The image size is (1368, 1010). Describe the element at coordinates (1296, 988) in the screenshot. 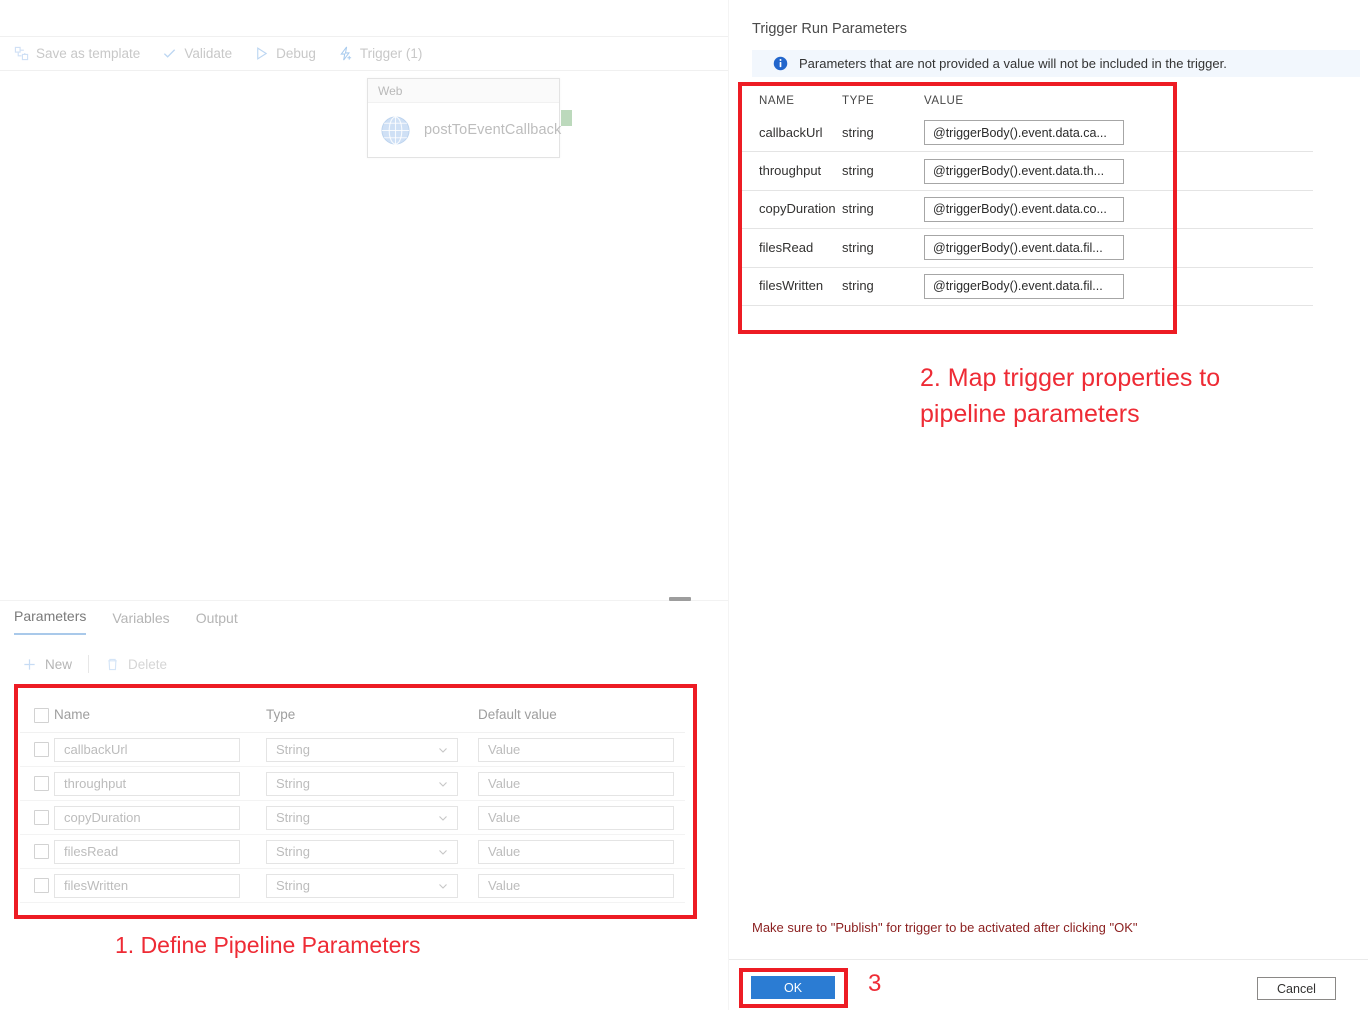

I see `cancel-button: Cancel` at that location.